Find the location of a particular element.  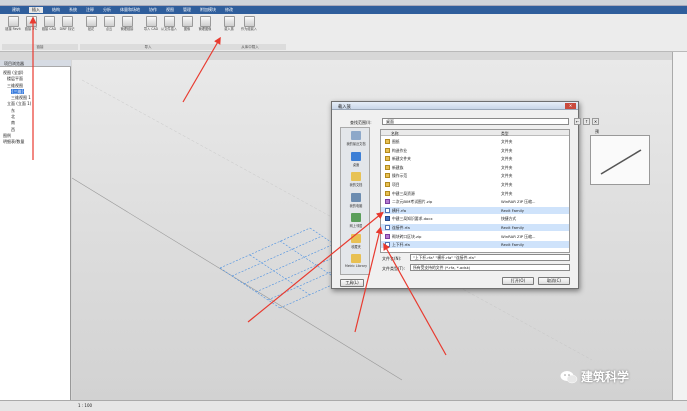

back-icon: ← is located at coordinates (577, 121).